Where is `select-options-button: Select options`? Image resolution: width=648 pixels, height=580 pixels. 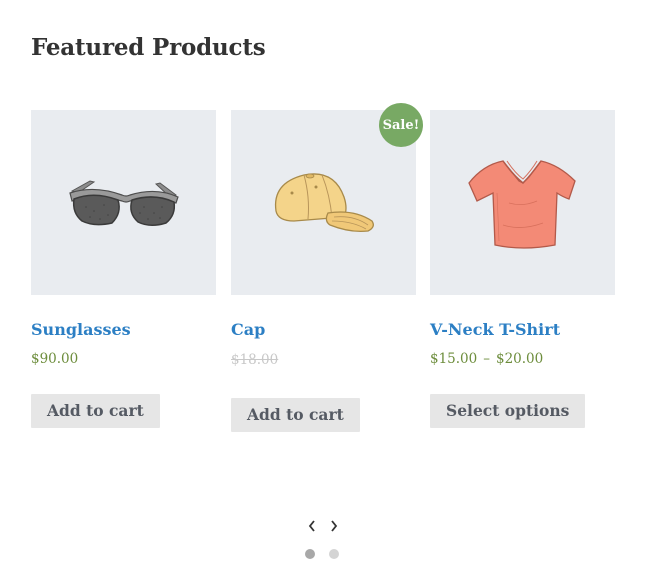
select-options-button: Select options is located at coordinates (508, 411).